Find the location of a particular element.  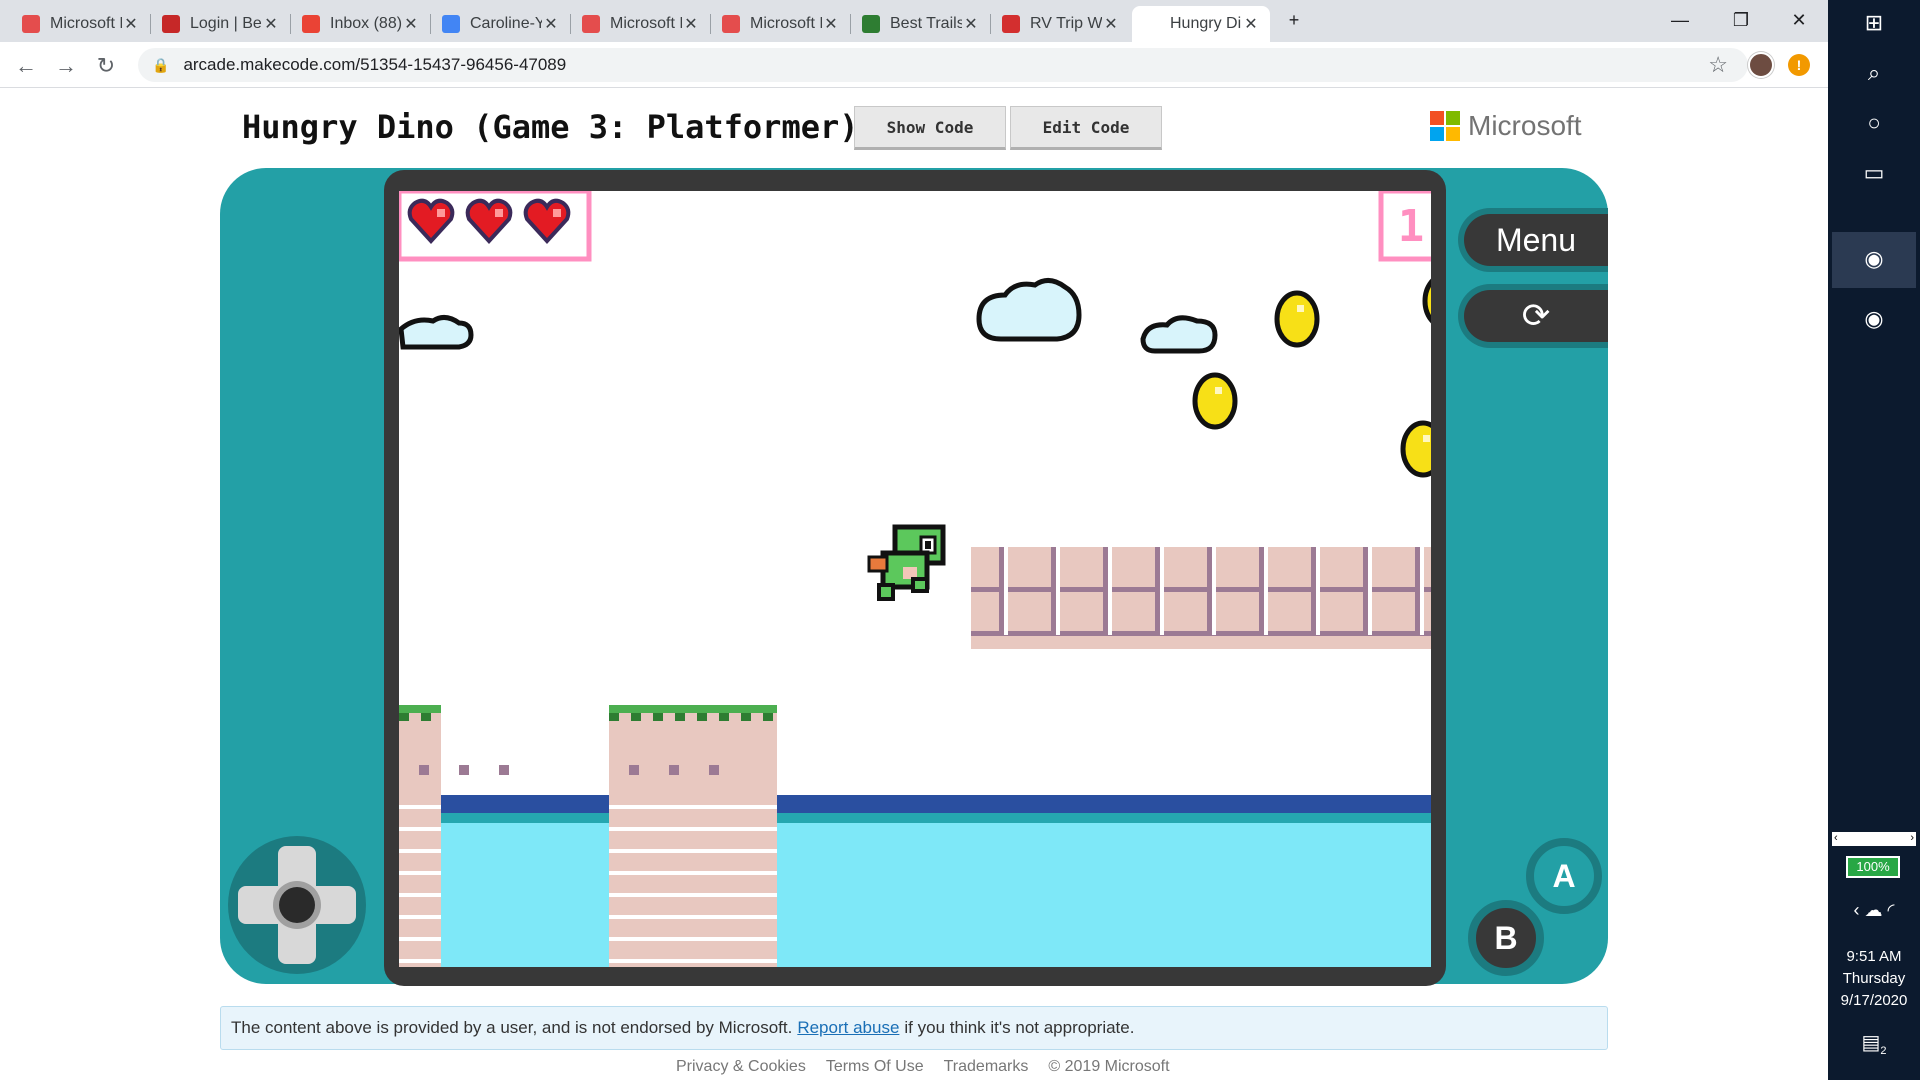

profile-avatar is located at coordinates (1761, 65).